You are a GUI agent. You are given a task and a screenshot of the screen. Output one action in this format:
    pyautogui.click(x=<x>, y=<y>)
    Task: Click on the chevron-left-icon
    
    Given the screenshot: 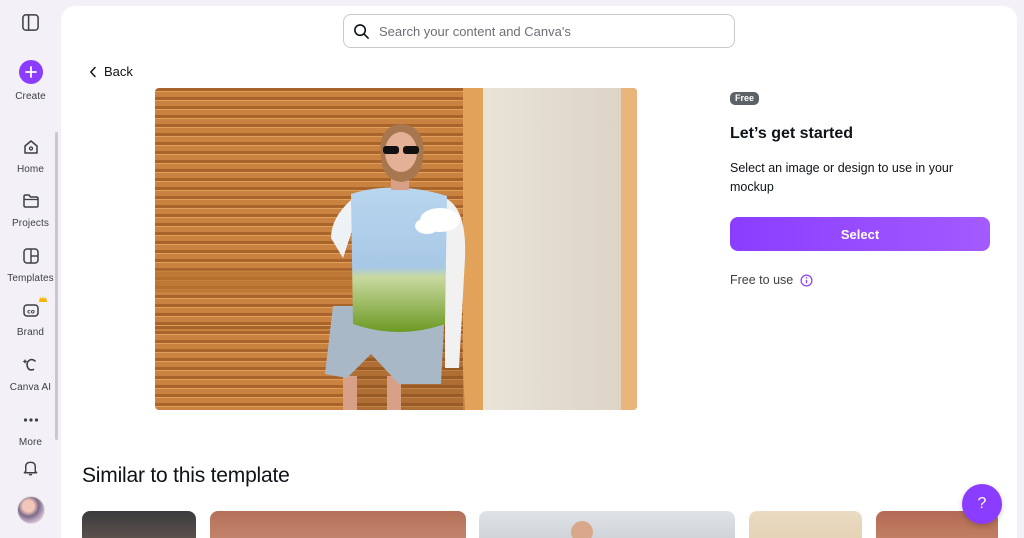 What is the action you would take?
    pyautogui.click(x=93, y=71)
    